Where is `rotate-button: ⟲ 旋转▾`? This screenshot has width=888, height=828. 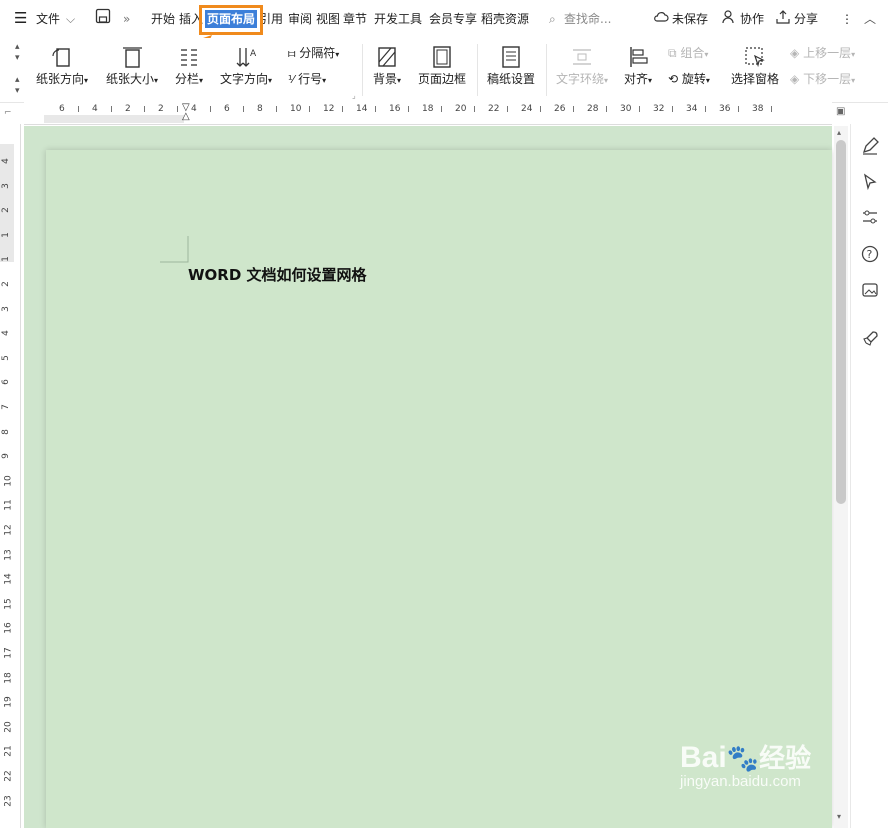 rotate-button: ⟲ 旋转▾ is located at coordinates (689, 78).